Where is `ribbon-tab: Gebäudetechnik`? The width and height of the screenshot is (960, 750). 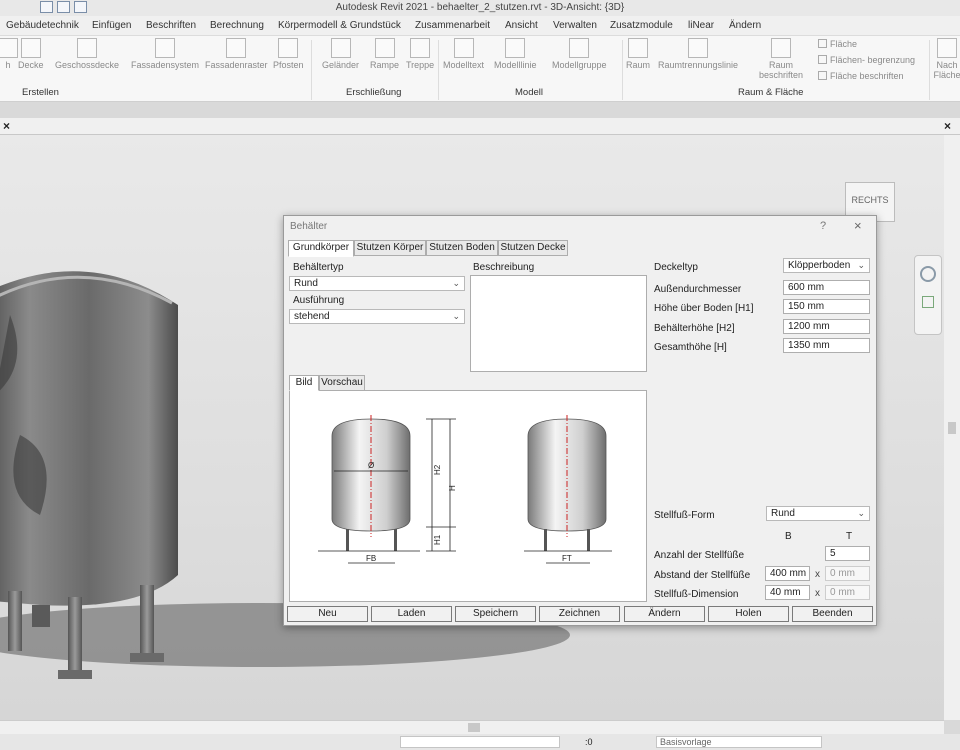
ribbon-tab: Gebäudetechnik is located at coordinates (42, 25).